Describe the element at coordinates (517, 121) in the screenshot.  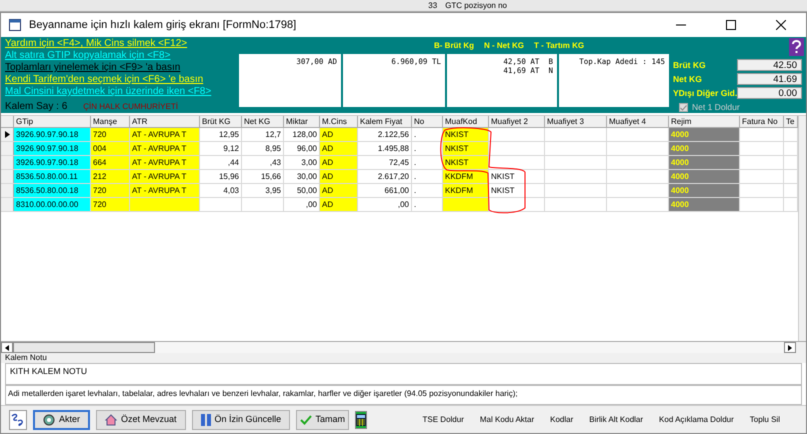
I see `column-header: Muafiyet 2` at that location.